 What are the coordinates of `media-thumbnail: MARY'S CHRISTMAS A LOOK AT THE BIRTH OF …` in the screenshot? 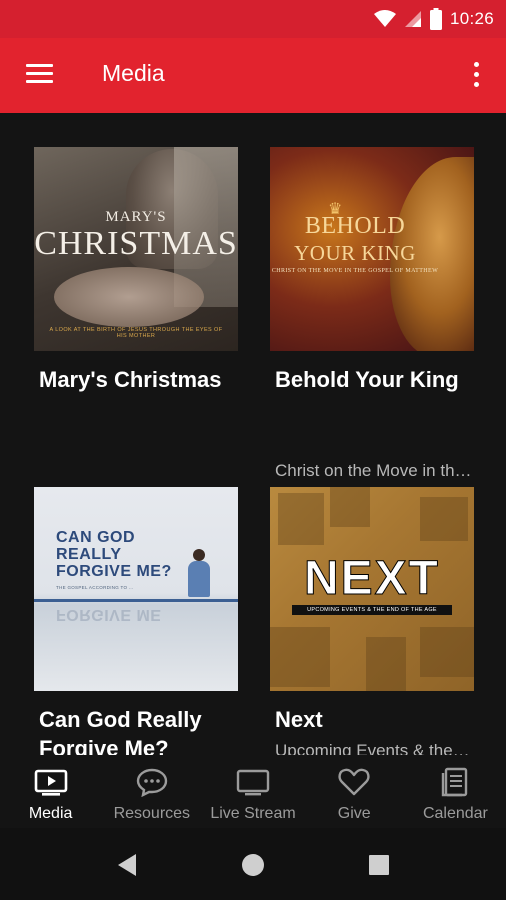 It's located at (136, 249).